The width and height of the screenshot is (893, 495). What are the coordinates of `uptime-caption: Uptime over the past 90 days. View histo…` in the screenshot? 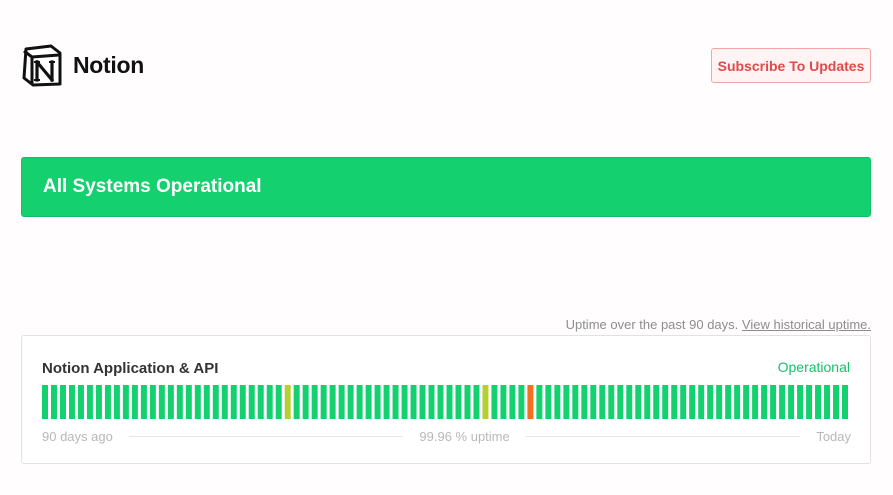 It's located at (718, 324).